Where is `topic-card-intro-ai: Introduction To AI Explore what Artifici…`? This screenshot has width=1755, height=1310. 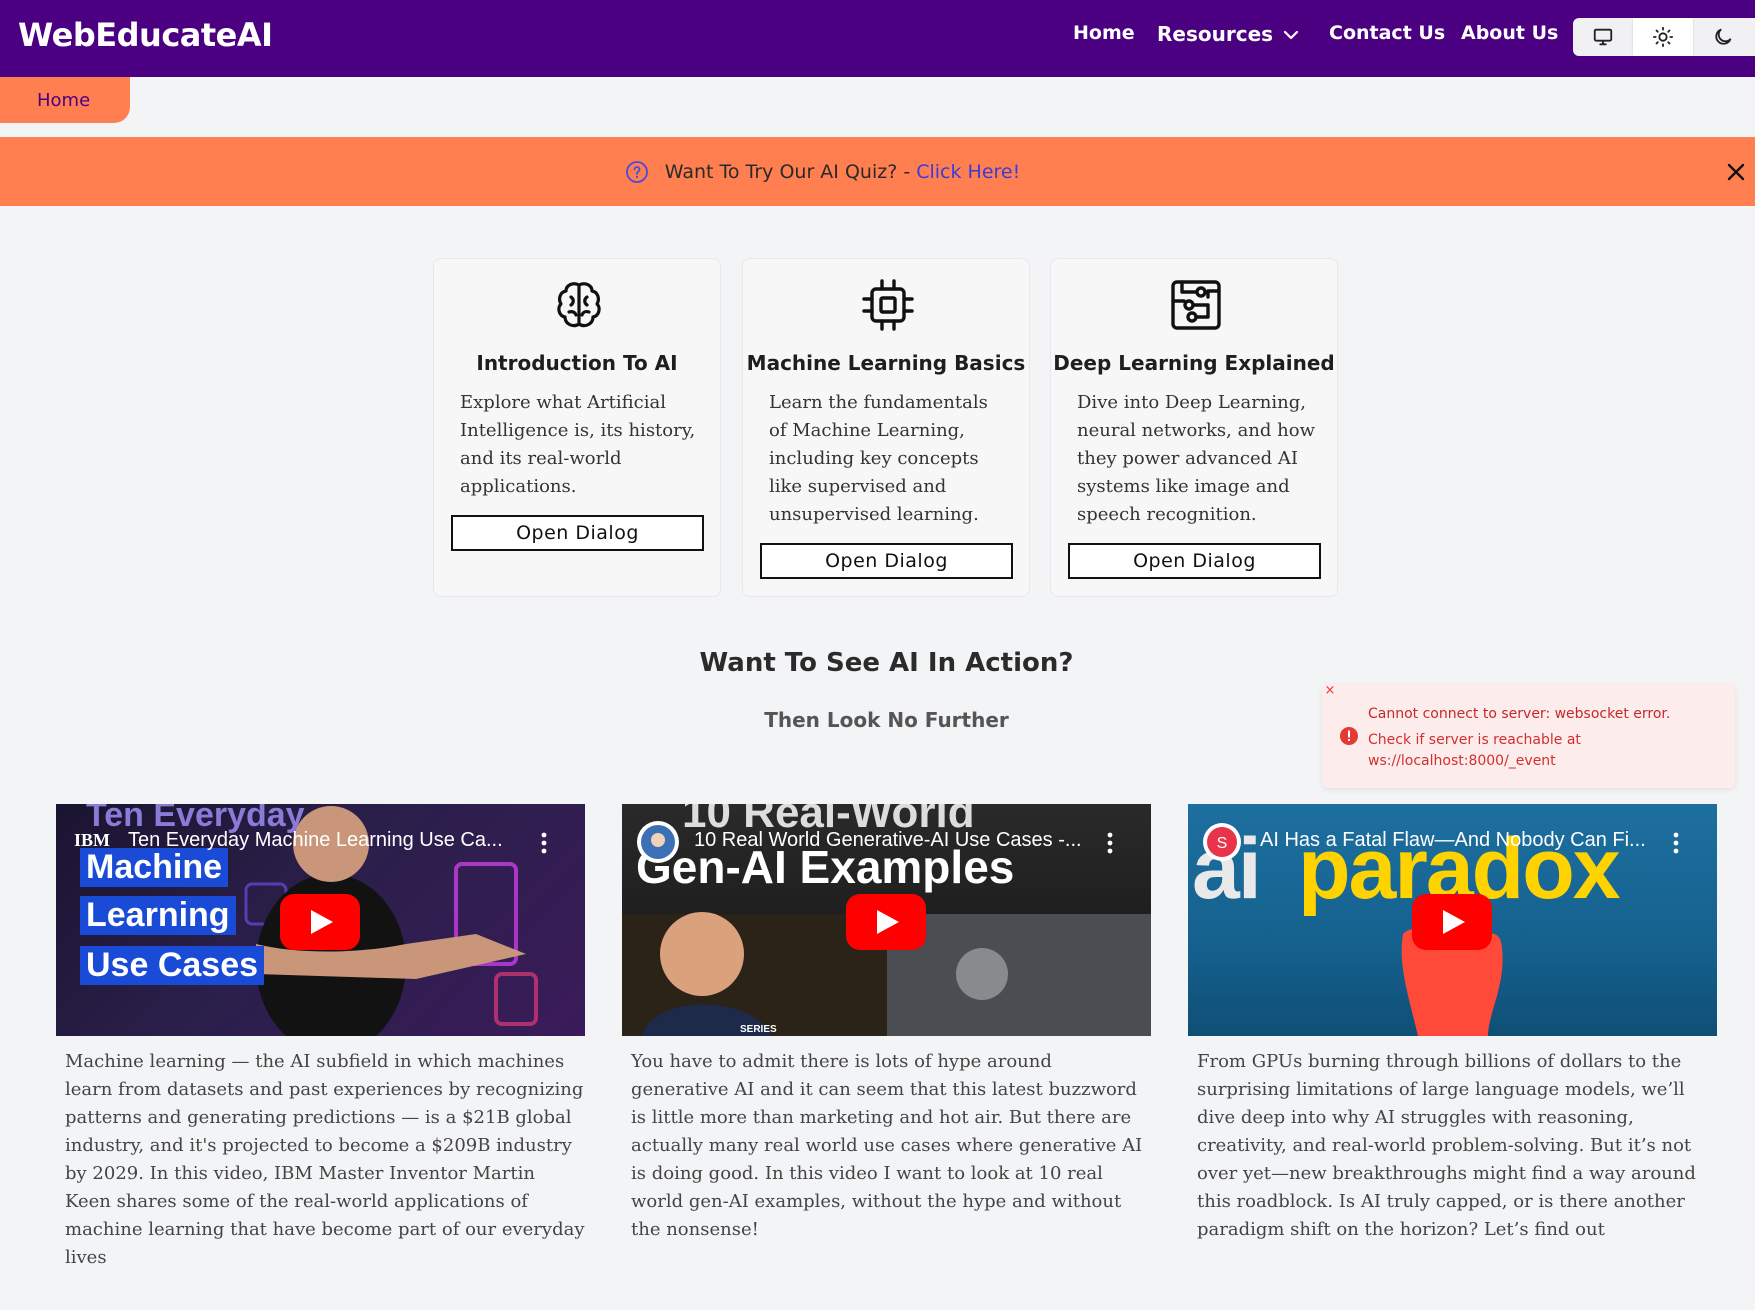
topic-card-intro-ai: Introduction To AI Explore what Artifici… is located at coordinates (577, 427).